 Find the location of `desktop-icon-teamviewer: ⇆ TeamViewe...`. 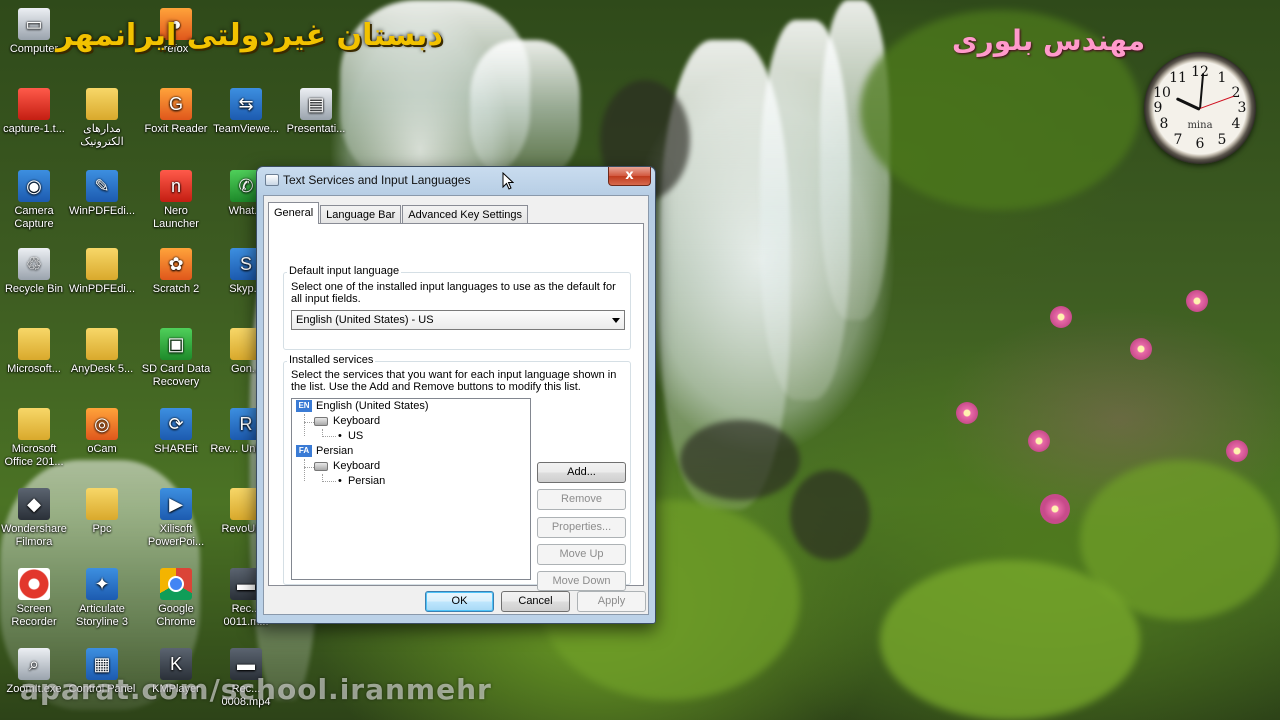

desktop-icon-teamviewer: ⇆ TeamViewe... is located at coordinates (246, 112).